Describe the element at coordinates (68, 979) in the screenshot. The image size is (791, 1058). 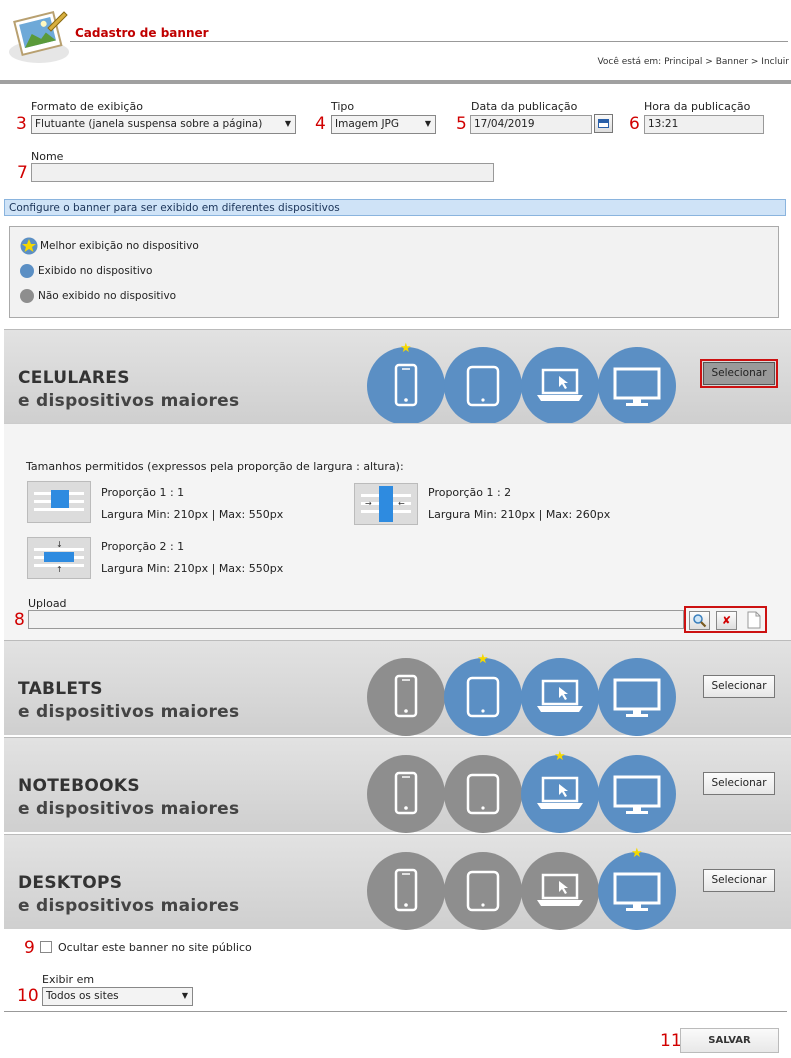
I see `exibir-label: Exibir em` at that location.